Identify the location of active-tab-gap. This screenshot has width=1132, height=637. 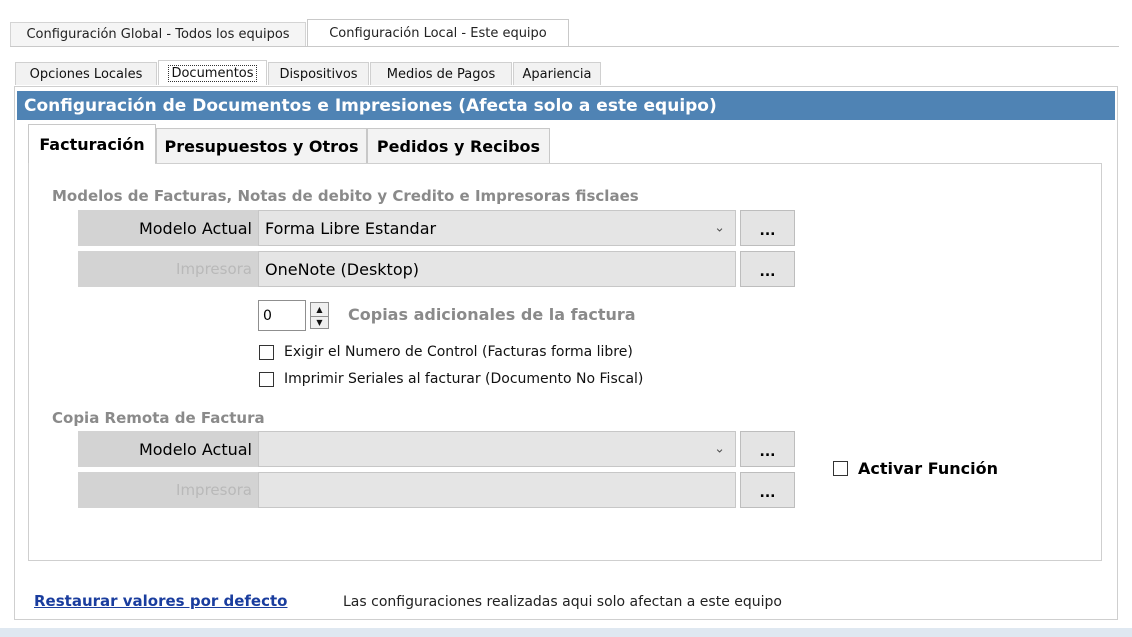
(92, 163).